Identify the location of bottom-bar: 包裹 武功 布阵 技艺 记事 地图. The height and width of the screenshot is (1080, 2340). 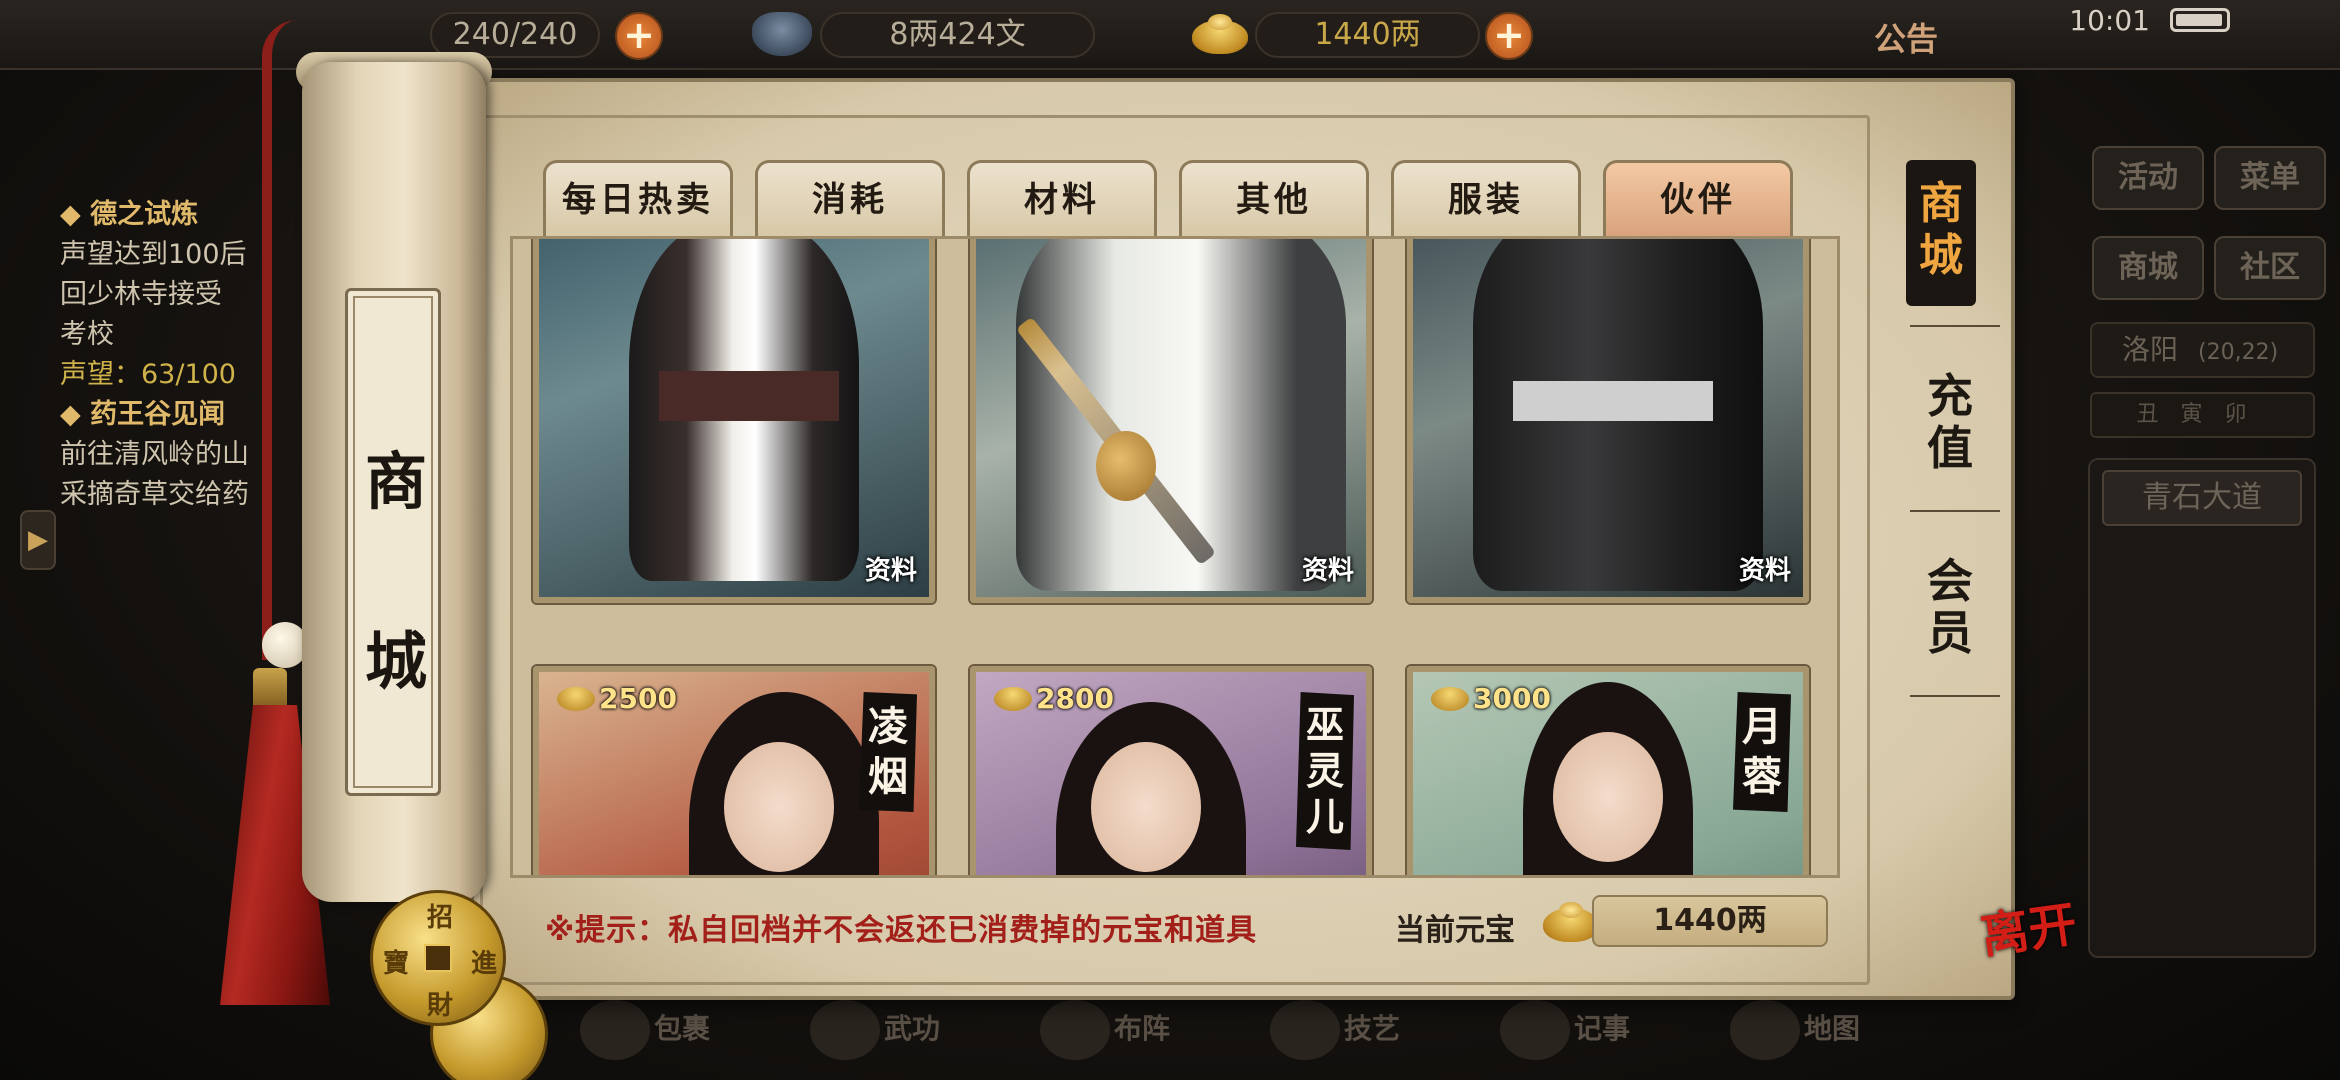
(1290, 1035).